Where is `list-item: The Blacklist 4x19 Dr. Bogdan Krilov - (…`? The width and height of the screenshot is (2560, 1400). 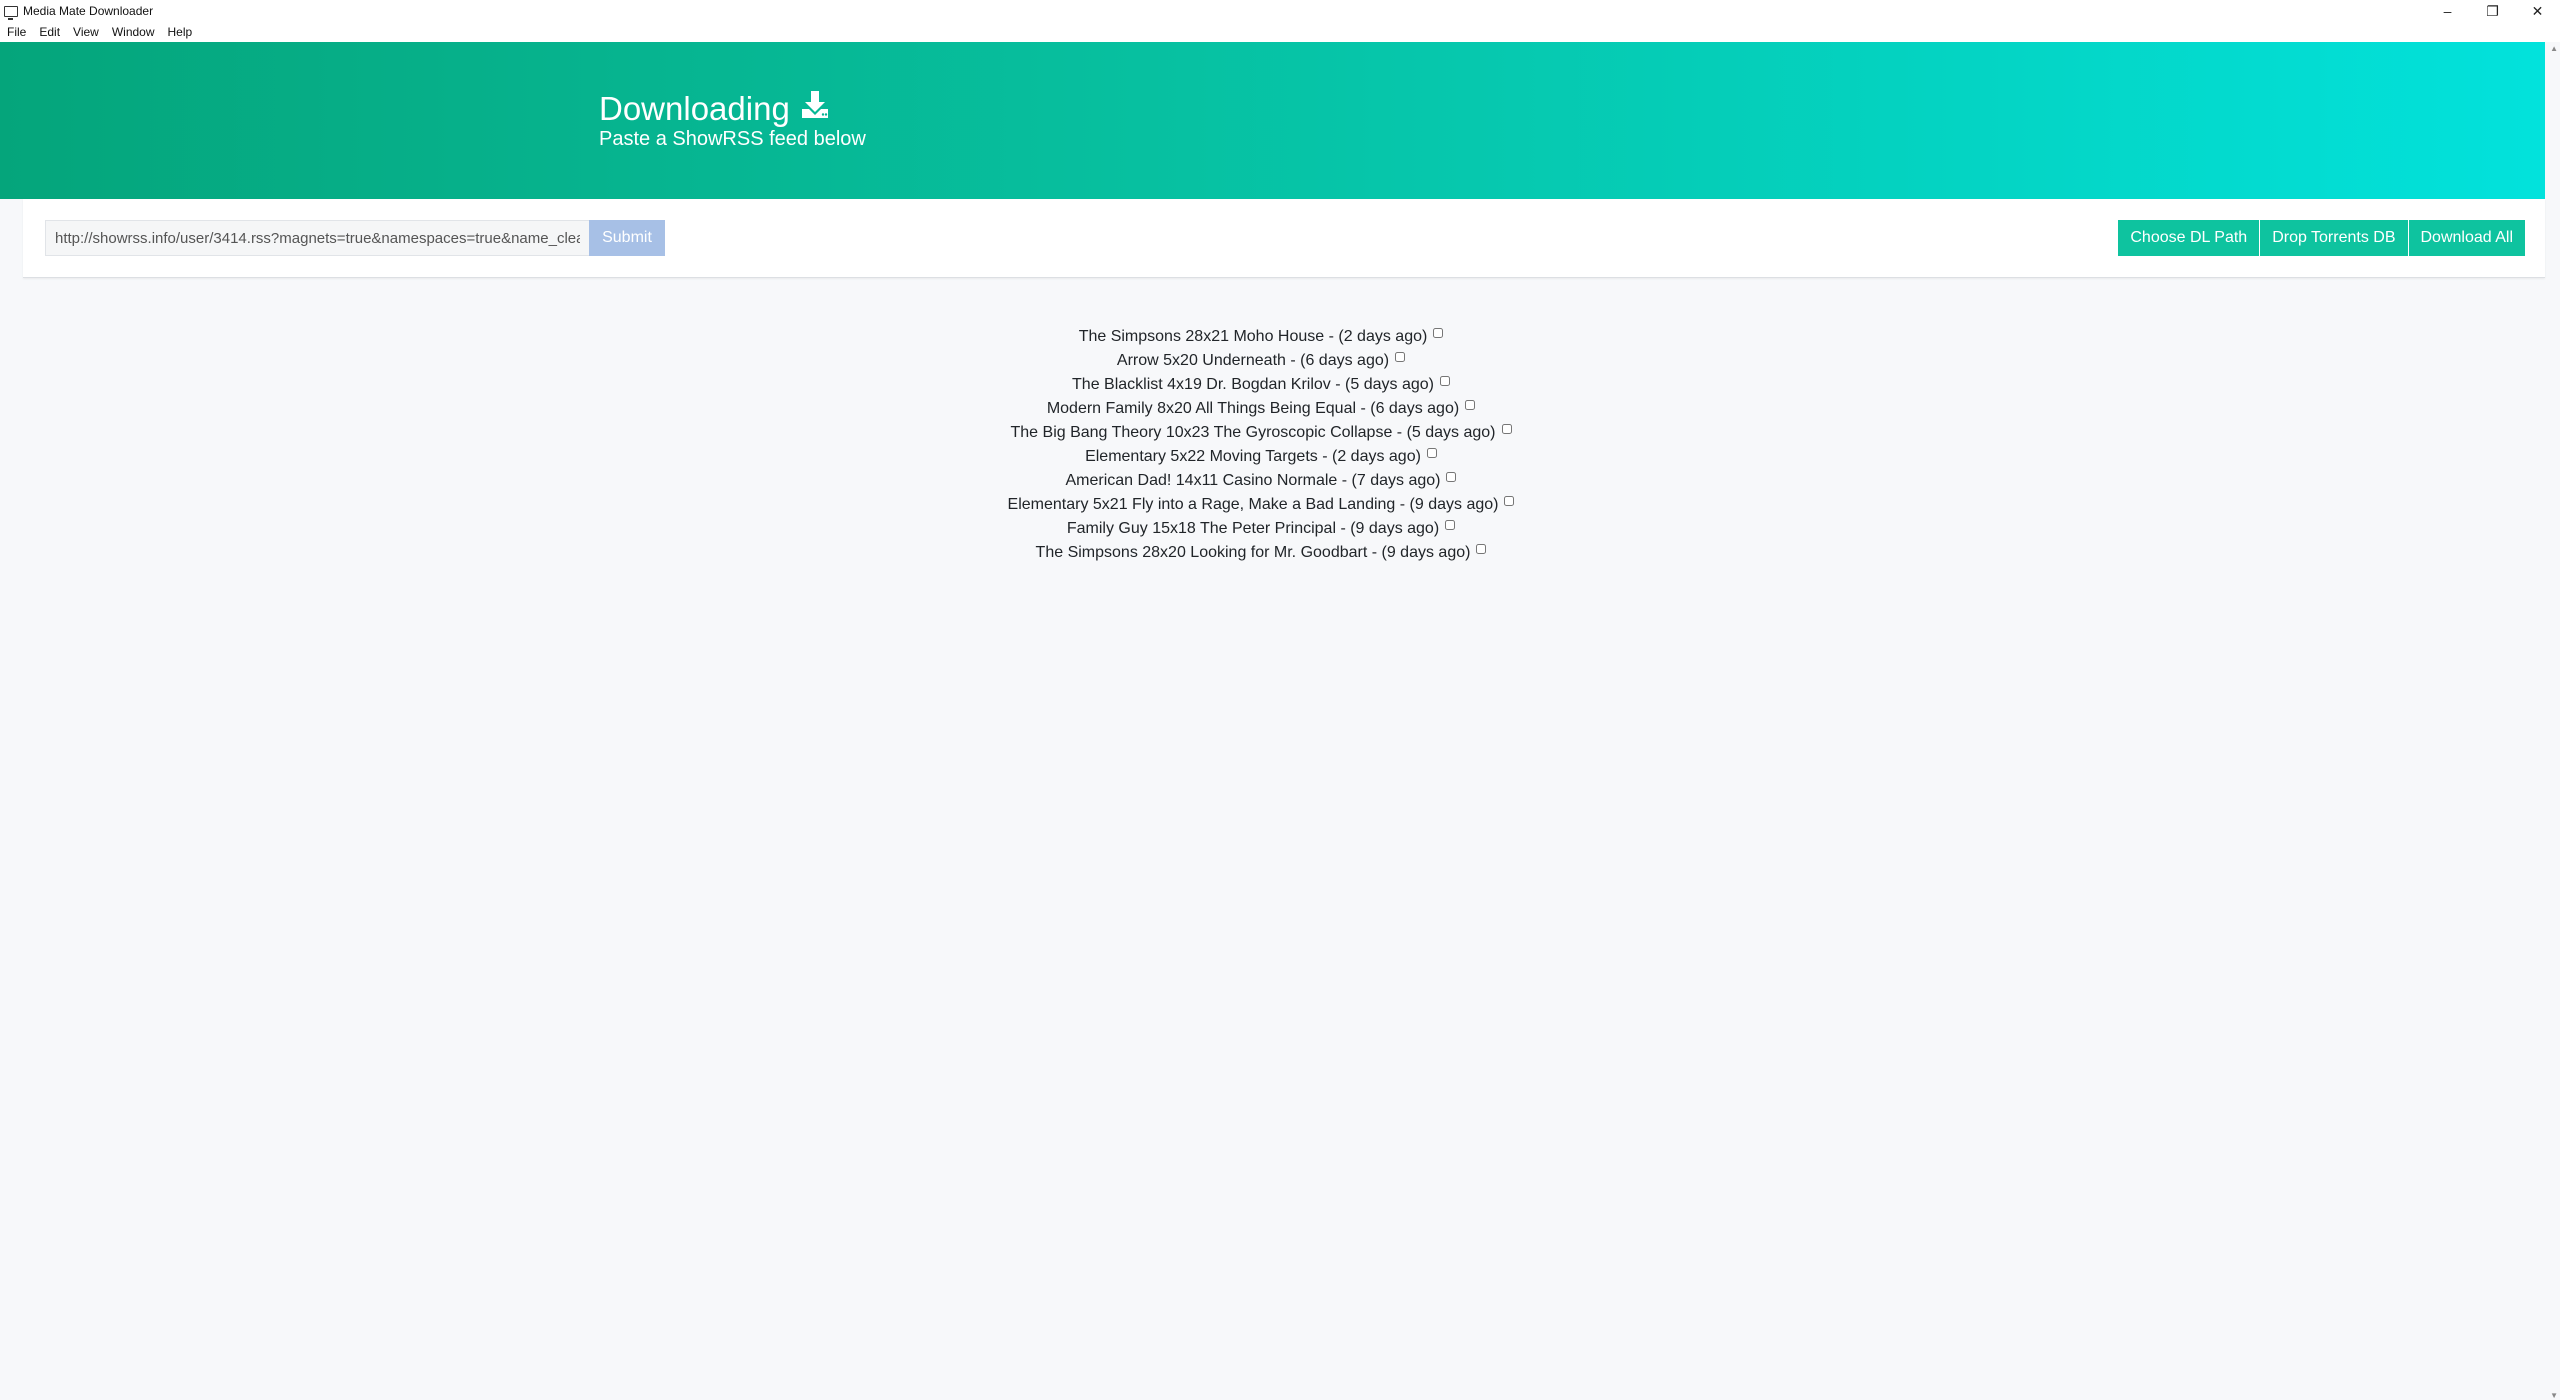
list-item: The Blacklist 4x19 Dr. Bogdan Krilov - (… is located at coordinates (1261, 385).